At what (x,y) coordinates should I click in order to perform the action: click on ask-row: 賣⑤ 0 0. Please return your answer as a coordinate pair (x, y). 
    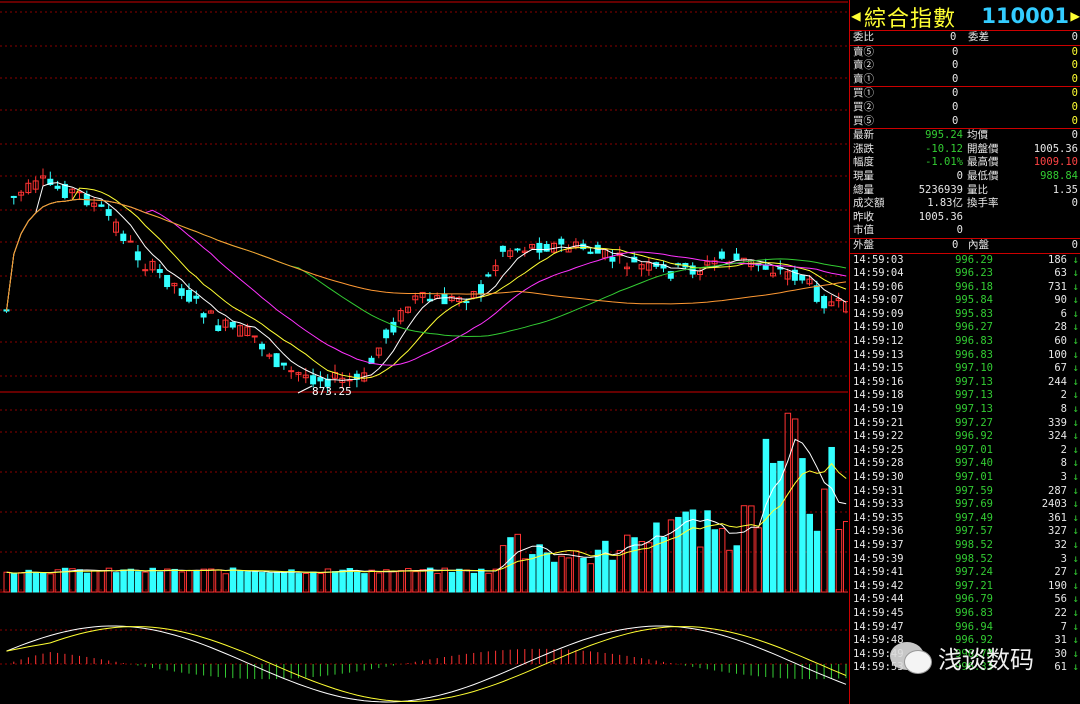
    Looking at the image, I should click on (965, 53).